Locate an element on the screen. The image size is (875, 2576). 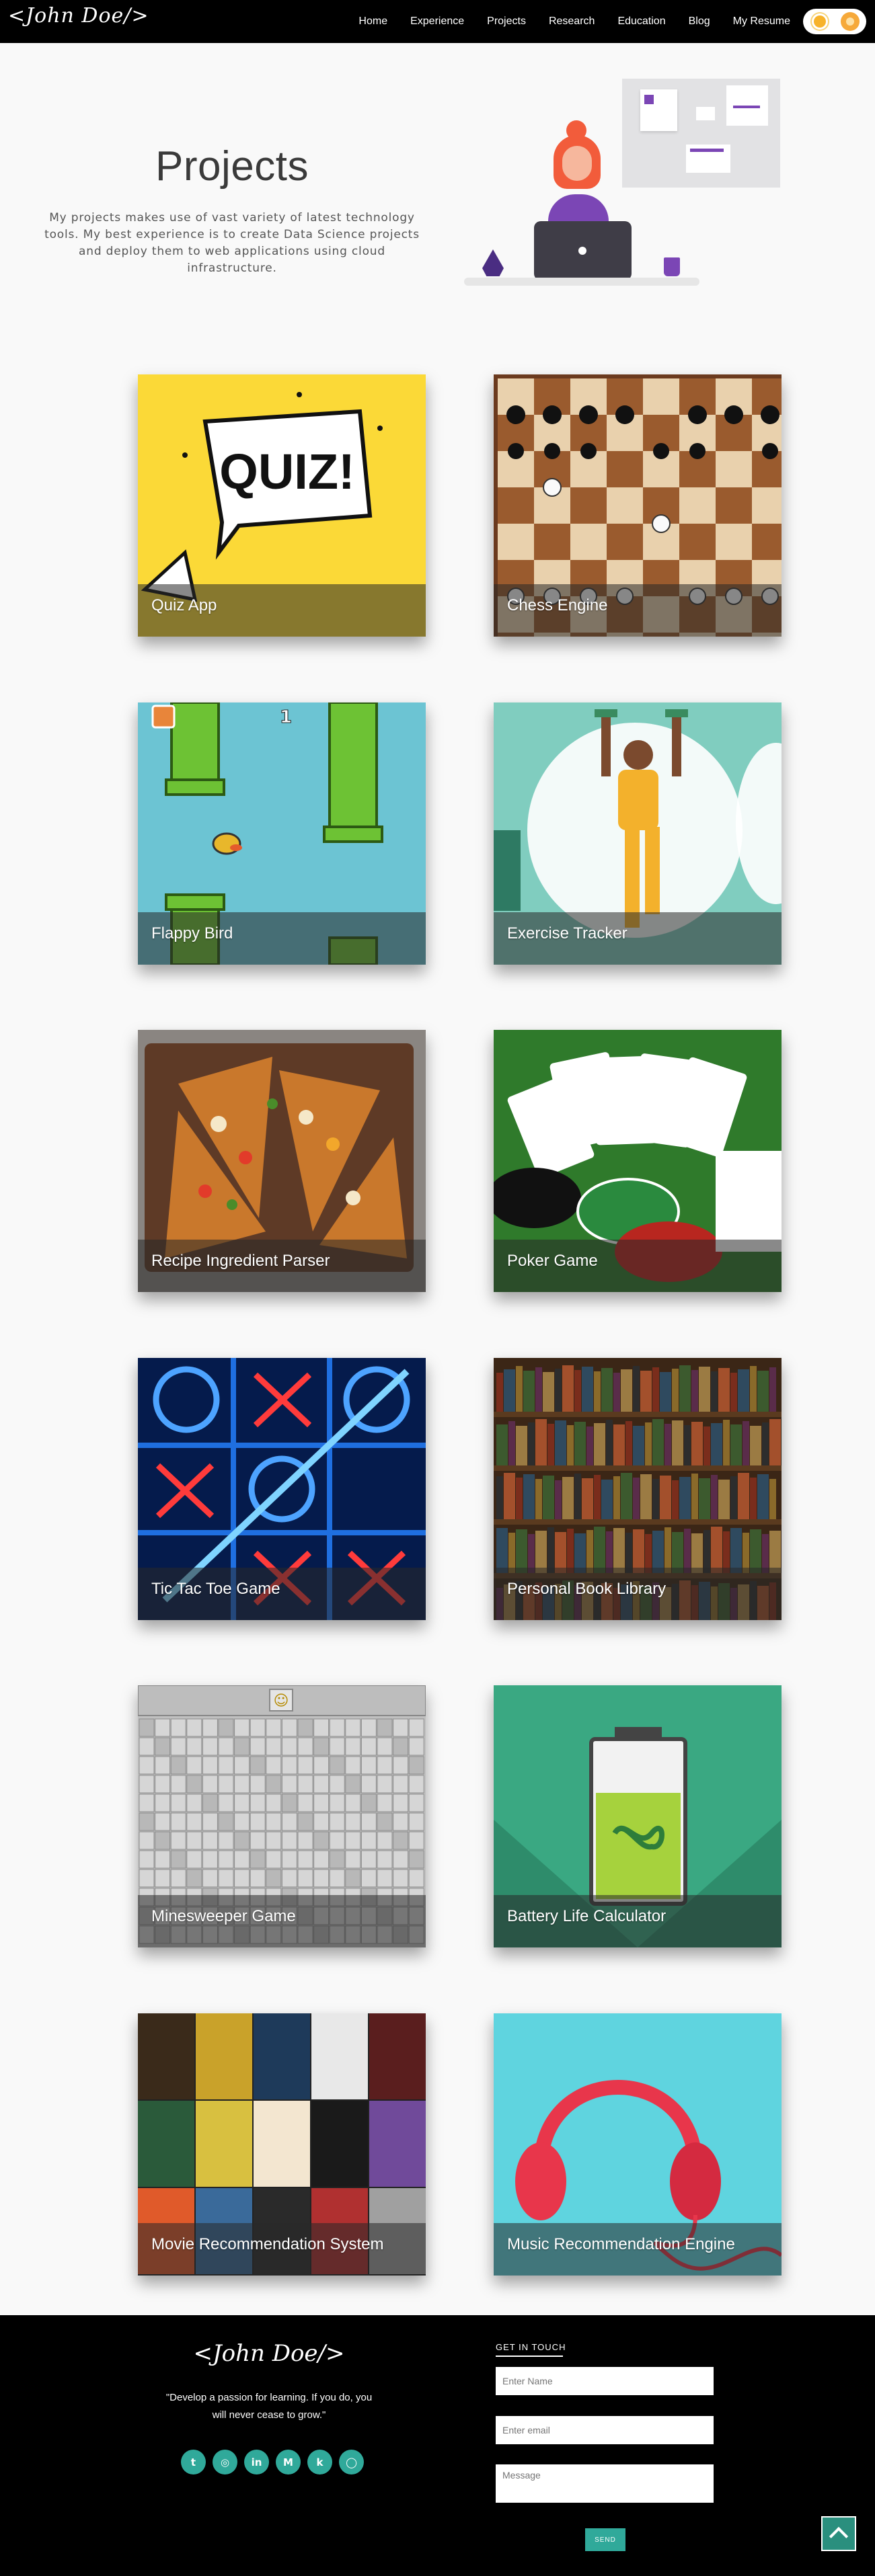
card-label: Movie Recommendation System is located at coordinates (282, 2249).